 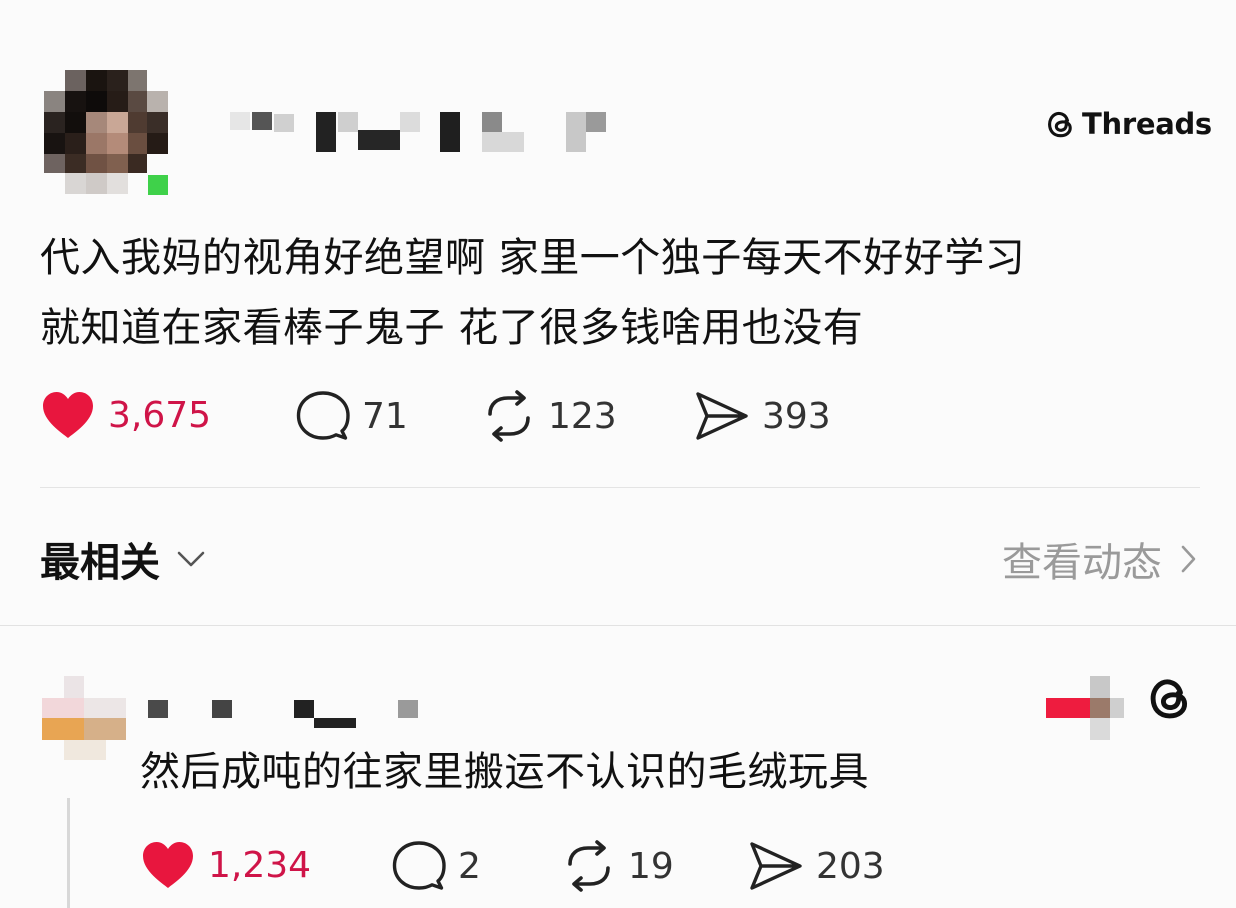 I want to click on reply-like-button: 1,234, so click(x=225, y=865).